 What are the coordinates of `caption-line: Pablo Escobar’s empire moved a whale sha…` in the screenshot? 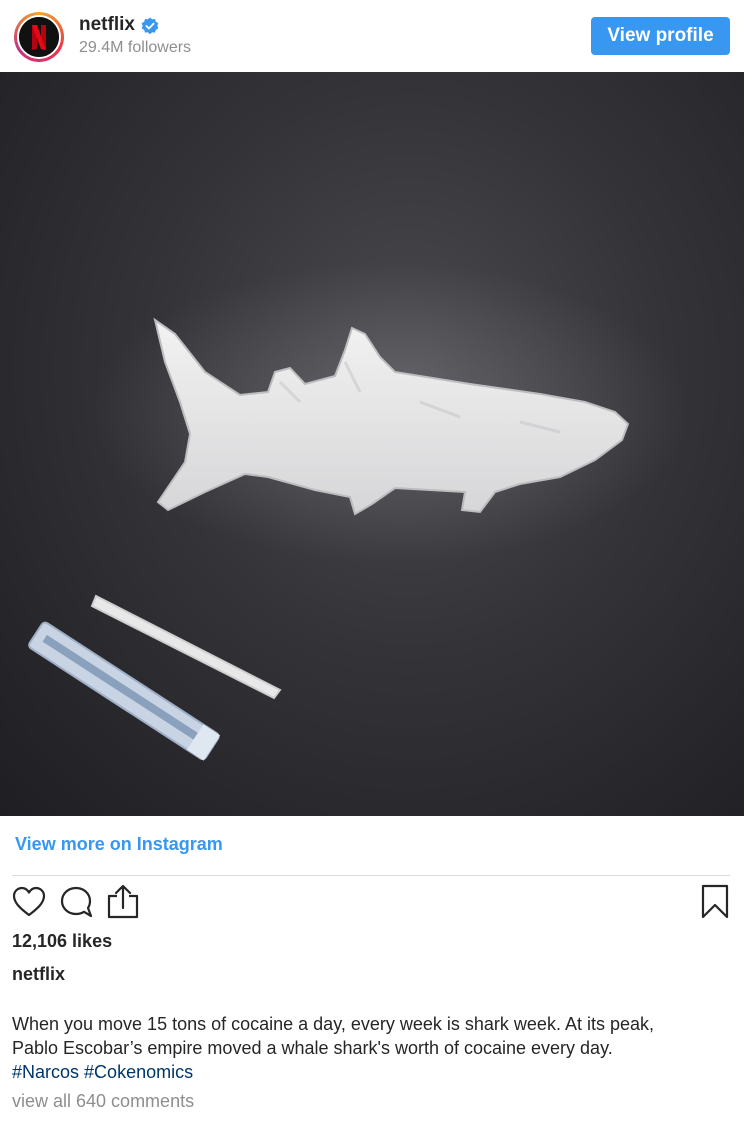 It's located at (312, 1048).